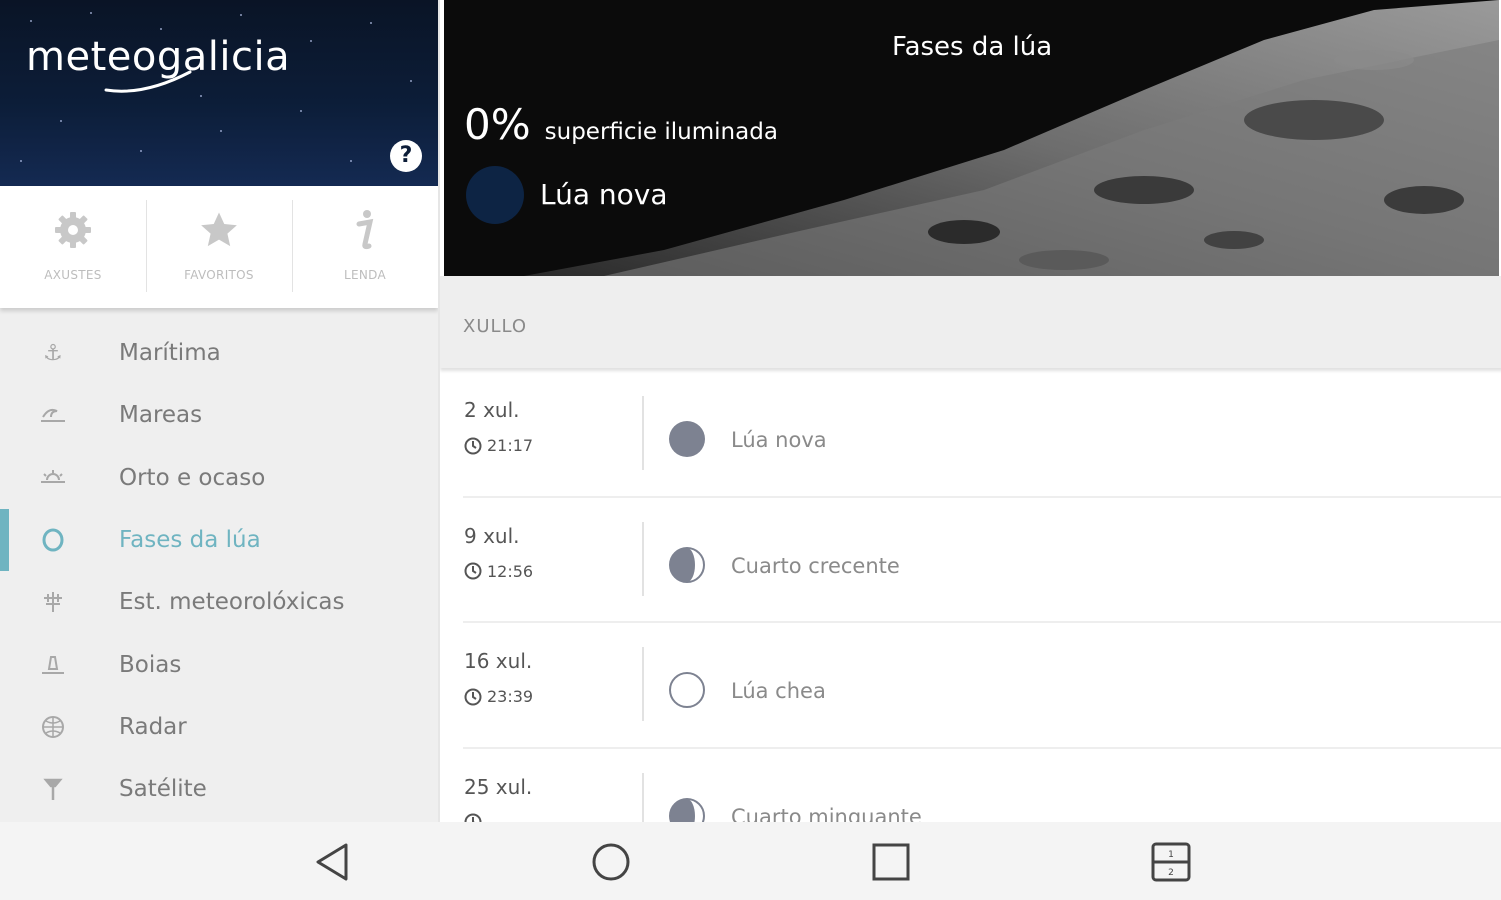  I want to click on logo-swoosh-icon, so click(148, 81).